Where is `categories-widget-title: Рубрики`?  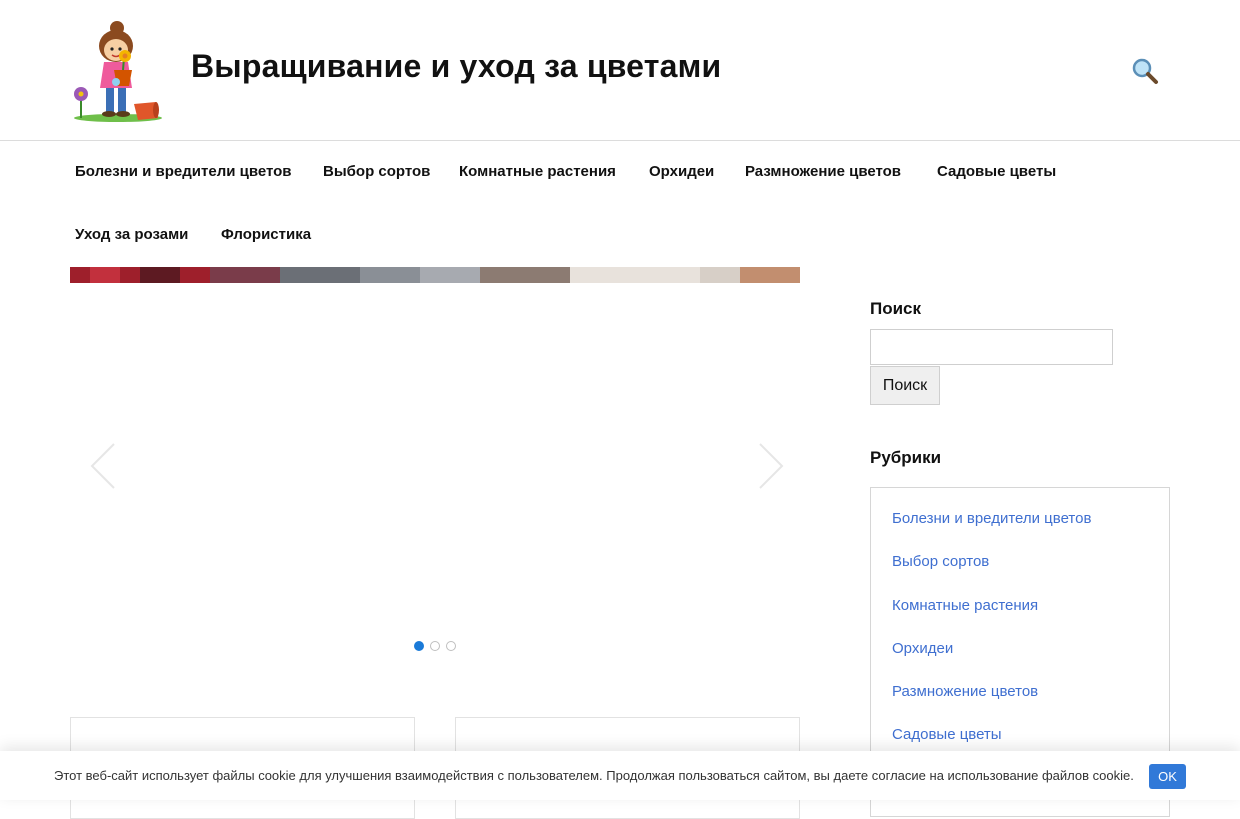
categories-widget-title: Рубрики is located at coordinates (906, 457).